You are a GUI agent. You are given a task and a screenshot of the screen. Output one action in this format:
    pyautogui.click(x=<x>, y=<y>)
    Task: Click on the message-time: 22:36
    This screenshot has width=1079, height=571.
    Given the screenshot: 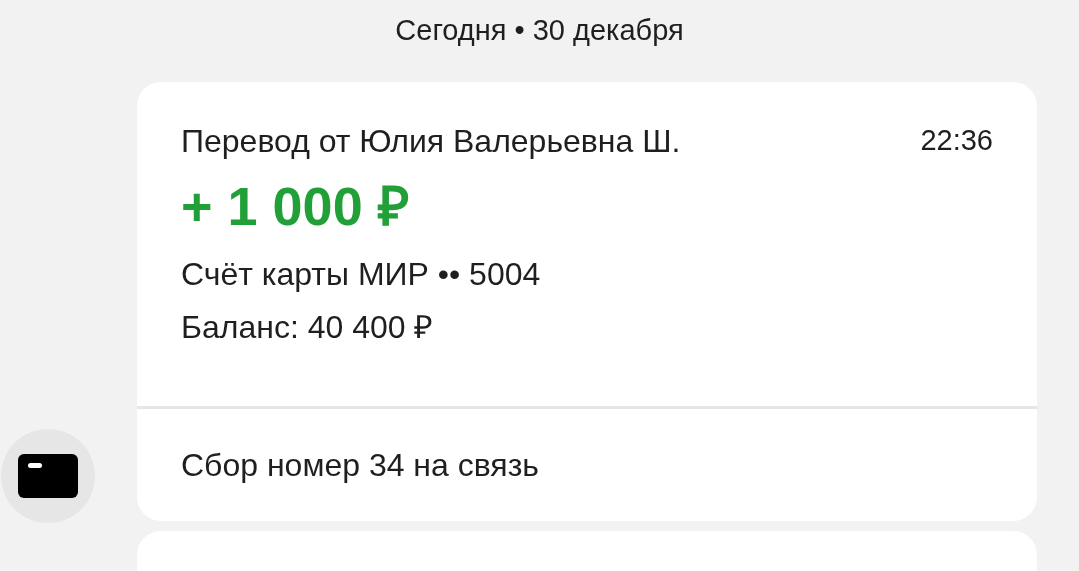 What is the action you would take?
    pyautogui.click(x=956, y=141)
    